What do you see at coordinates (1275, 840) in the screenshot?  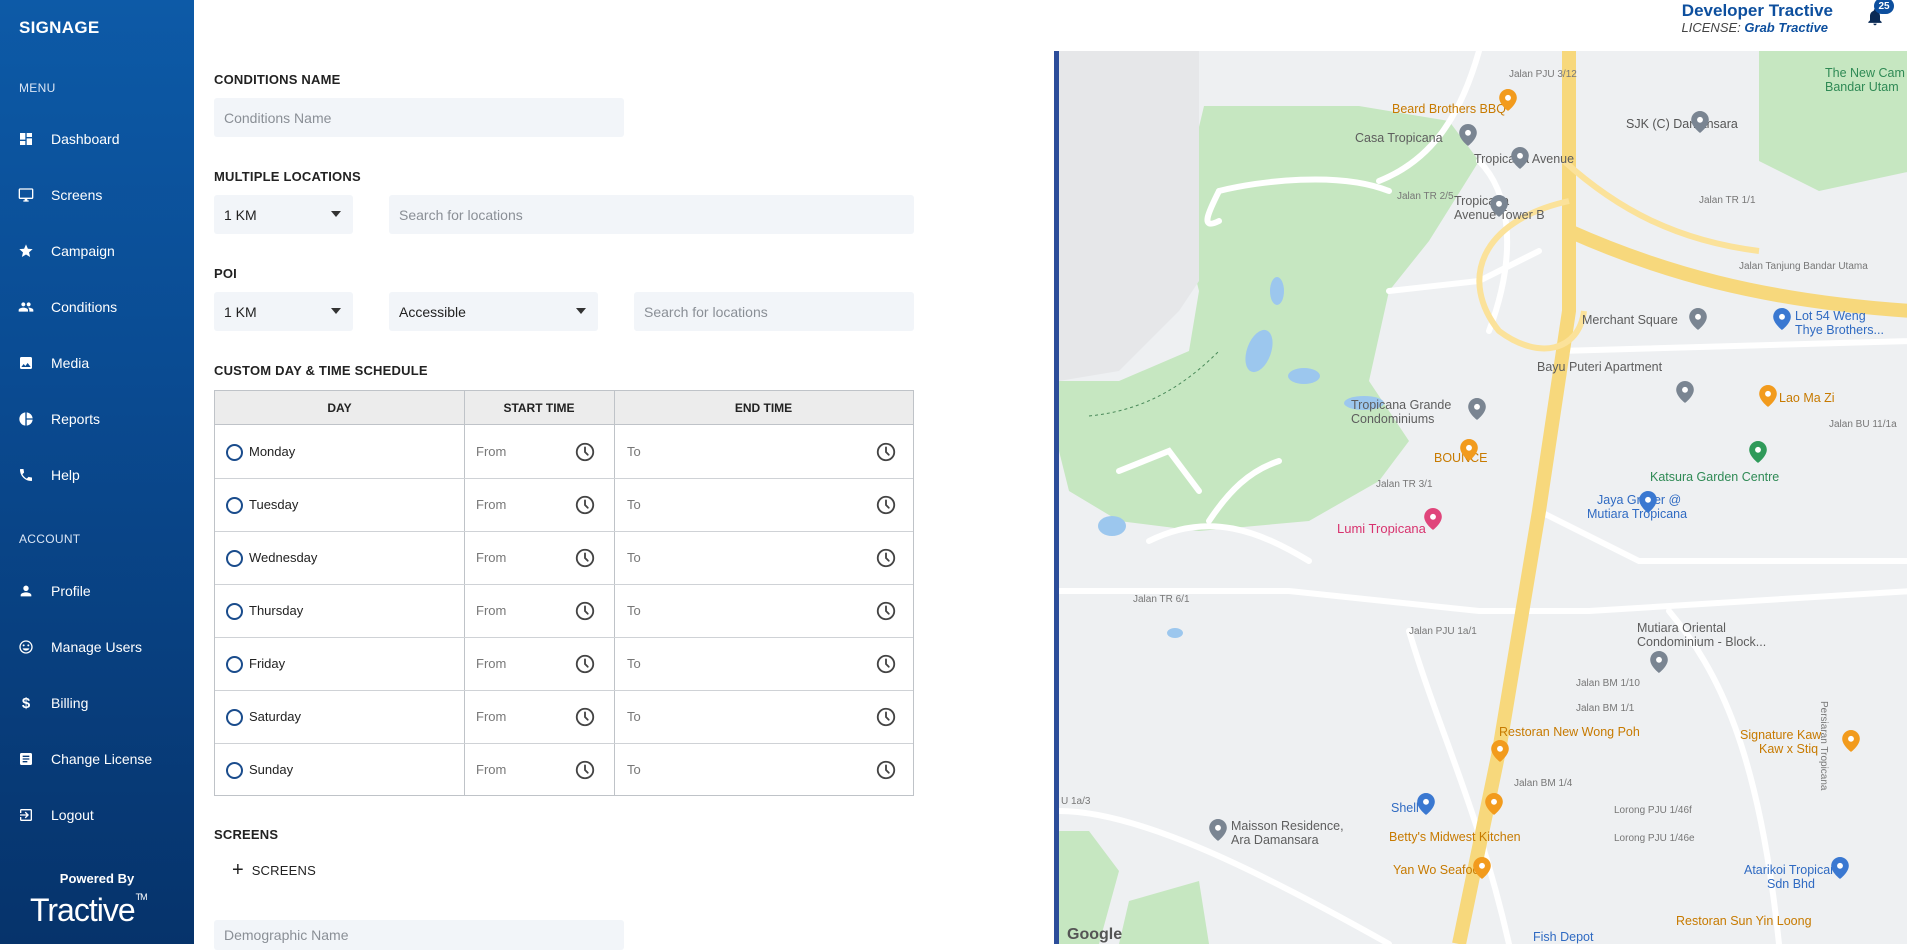 I see `poi-maisson-line2: Ara Damansara` at bounding box center [1275, 840].